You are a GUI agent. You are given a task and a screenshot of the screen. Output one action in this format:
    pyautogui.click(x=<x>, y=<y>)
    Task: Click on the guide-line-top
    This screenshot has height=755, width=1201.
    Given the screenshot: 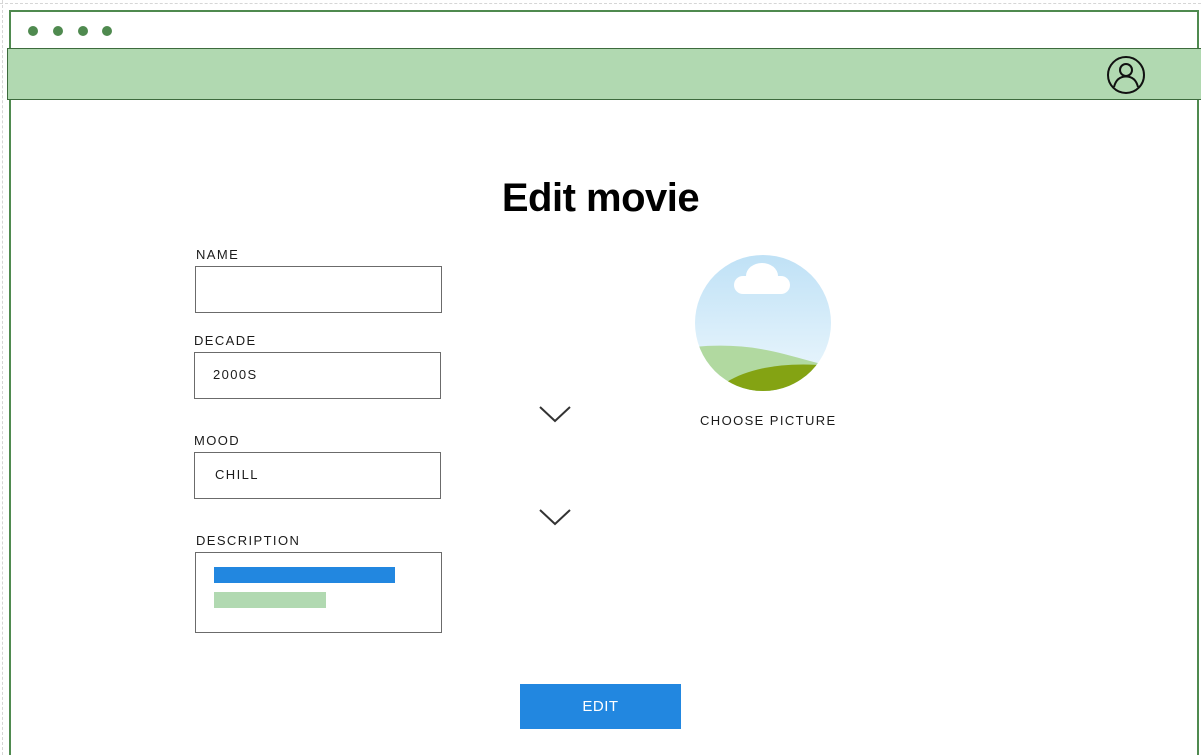 What is the action you would take?
    pyautogui.click(x=600, y=3)
    